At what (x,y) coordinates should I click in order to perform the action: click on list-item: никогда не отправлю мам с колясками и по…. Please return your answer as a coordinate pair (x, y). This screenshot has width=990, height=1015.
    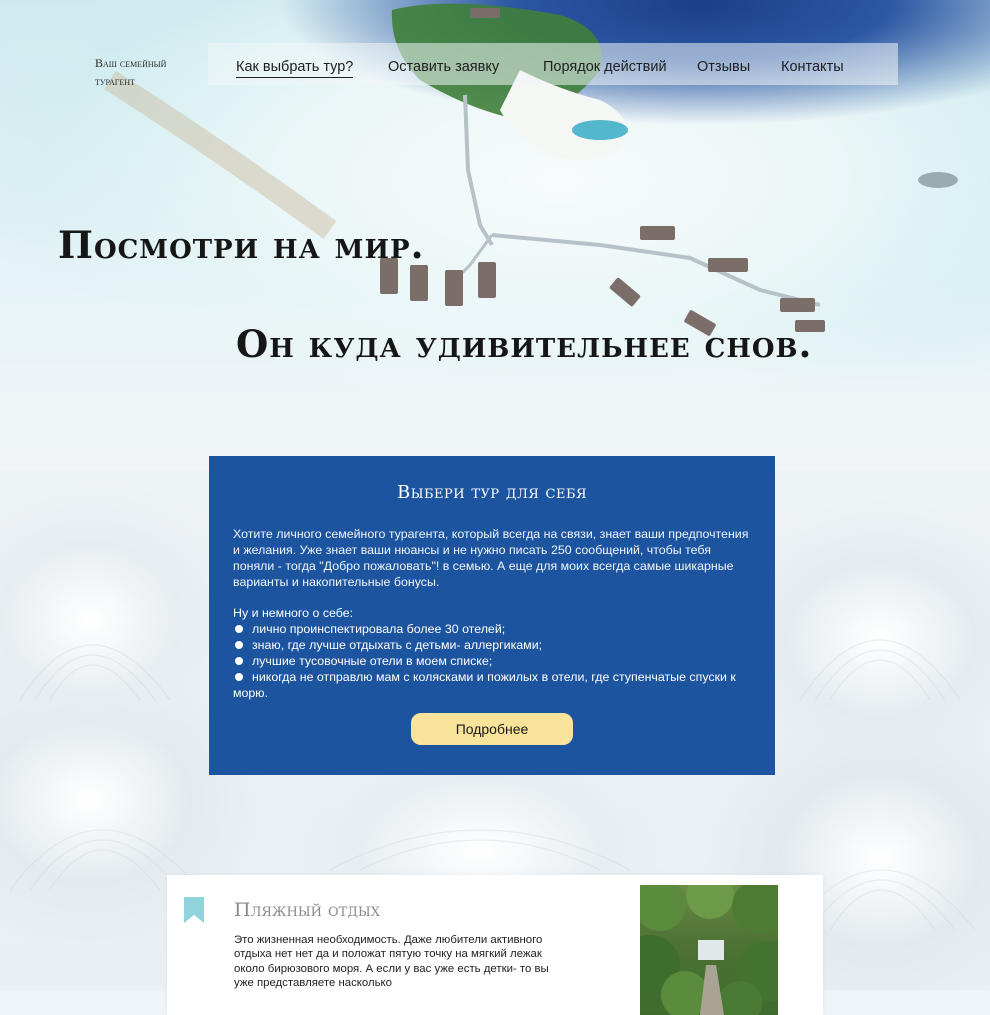
    Looking at the image, I should click on (493, 685).